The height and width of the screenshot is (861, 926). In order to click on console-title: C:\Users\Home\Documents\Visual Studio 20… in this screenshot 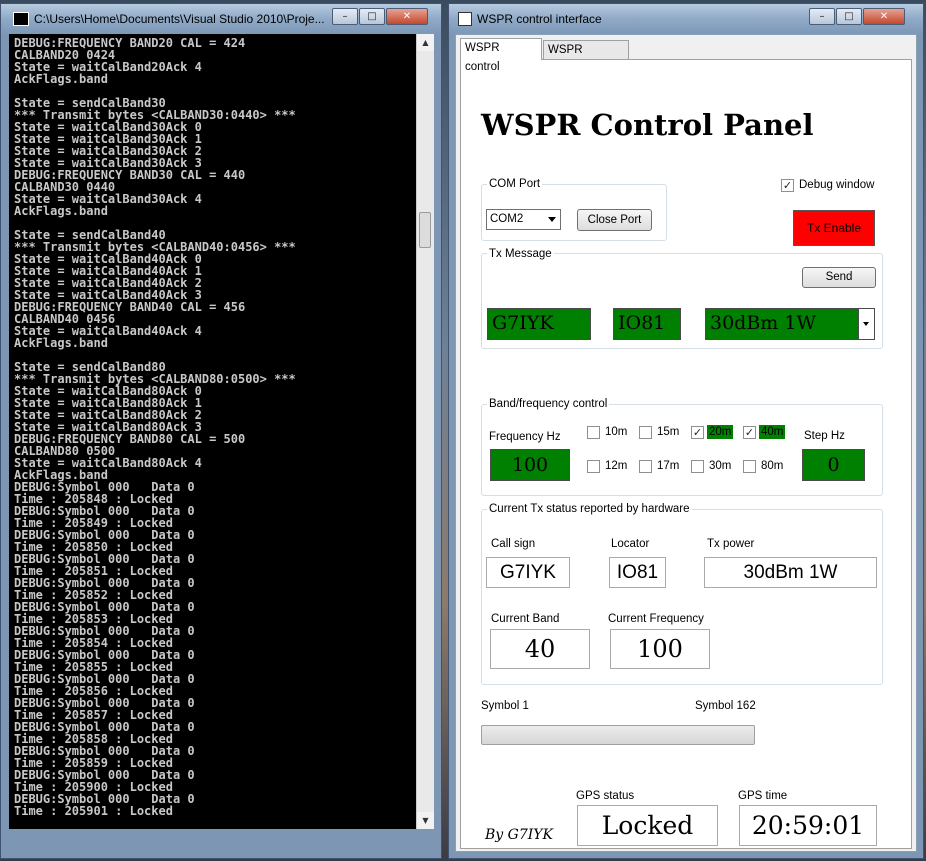, I will do `click(179, 19)`.